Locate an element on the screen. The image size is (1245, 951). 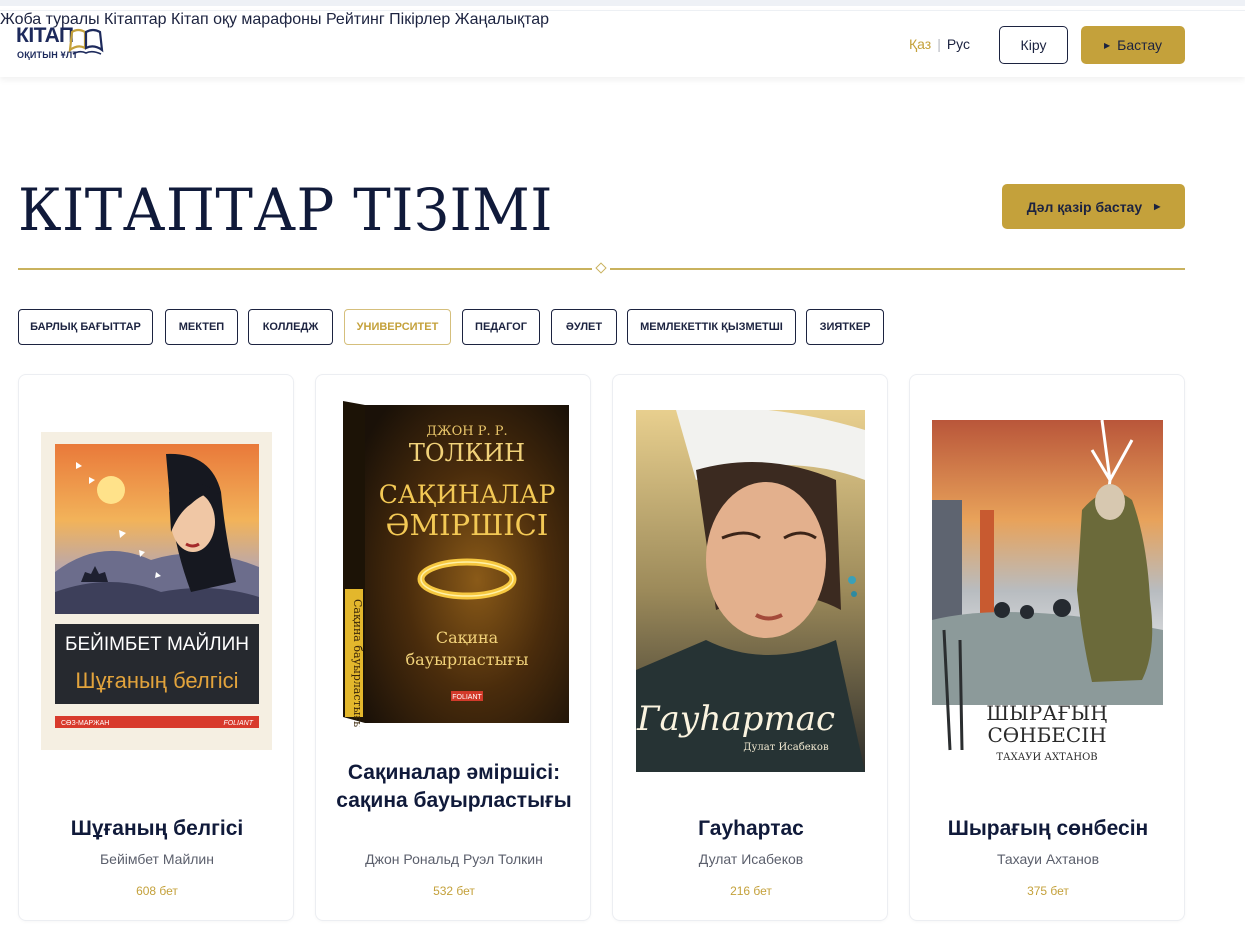
site-logo: КІТАП ОҚИТЫН ҰЛТ is located at coordinates (61, 44).